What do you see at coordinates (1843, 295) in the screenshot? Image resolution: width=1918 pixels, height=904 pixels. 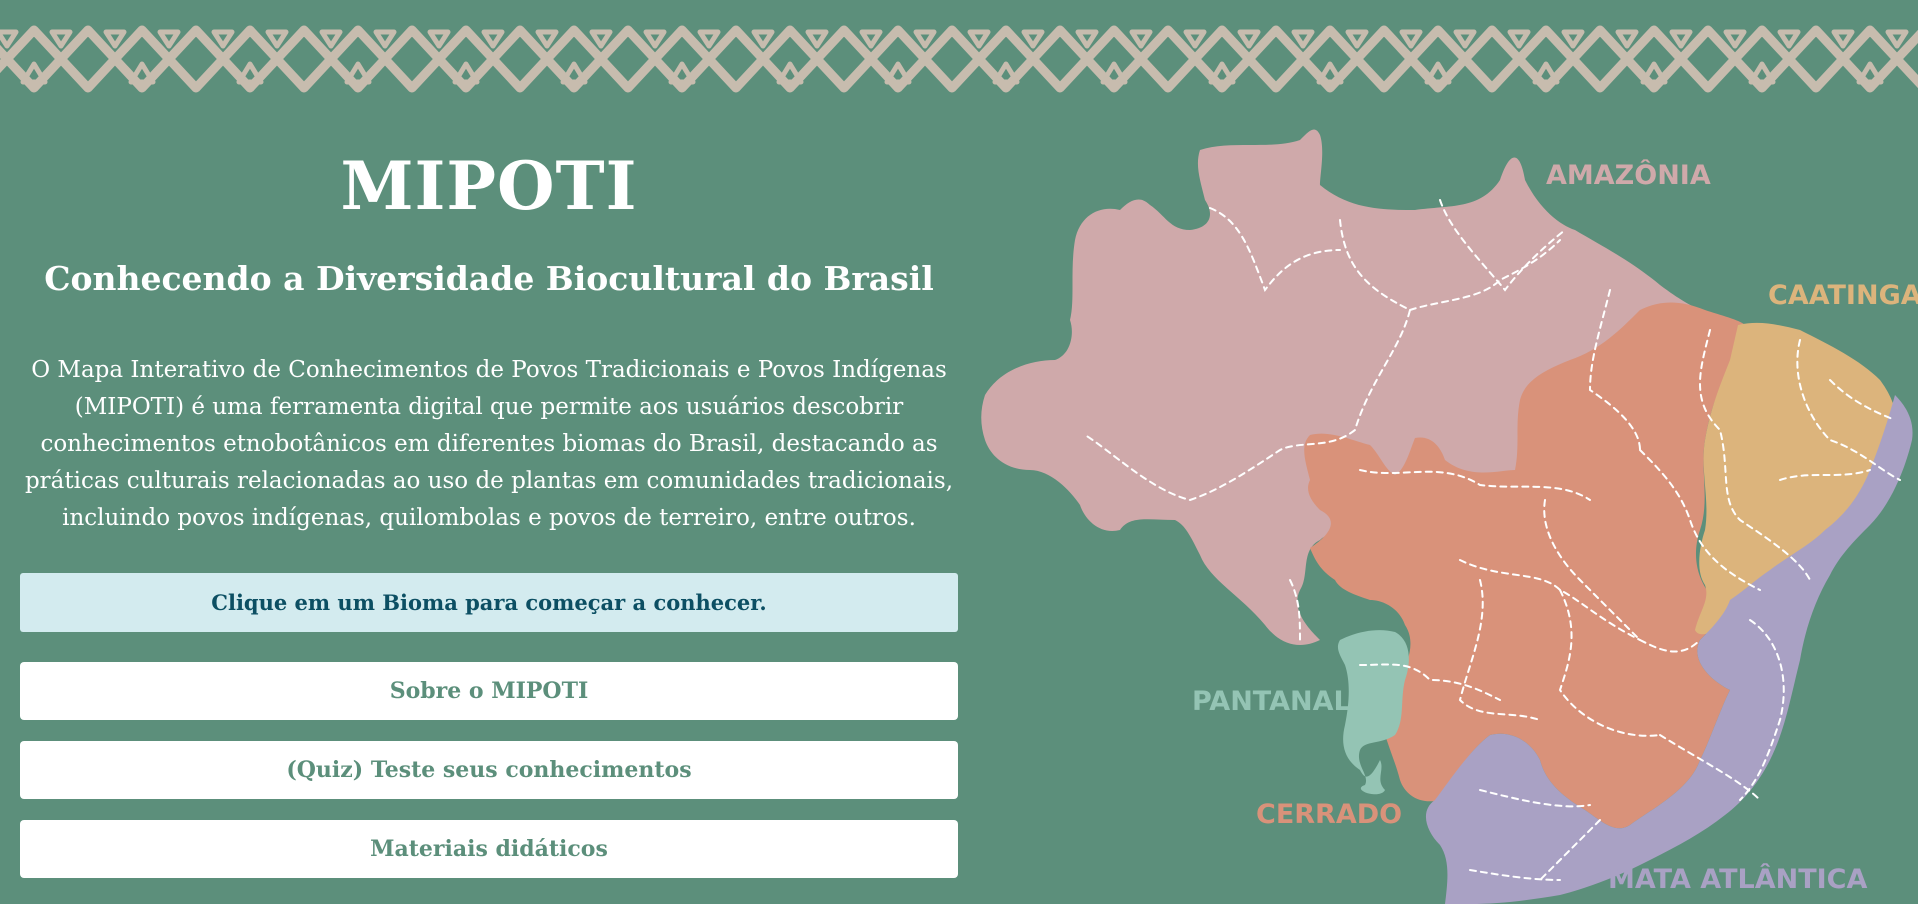 I see `label-caatinga: CAATINGA` at bounding box center [1843, 295].